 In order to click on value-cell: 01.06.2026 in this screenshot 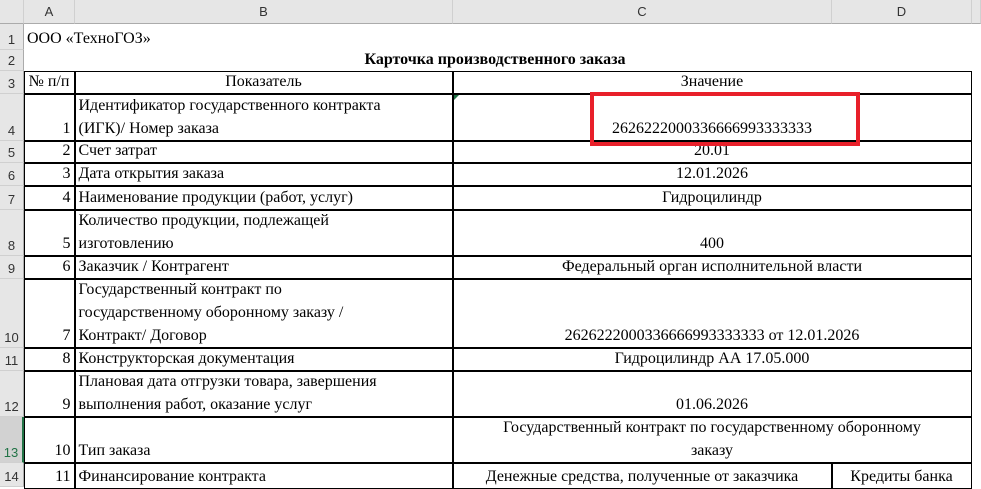, I will do `click(712, 393)`.